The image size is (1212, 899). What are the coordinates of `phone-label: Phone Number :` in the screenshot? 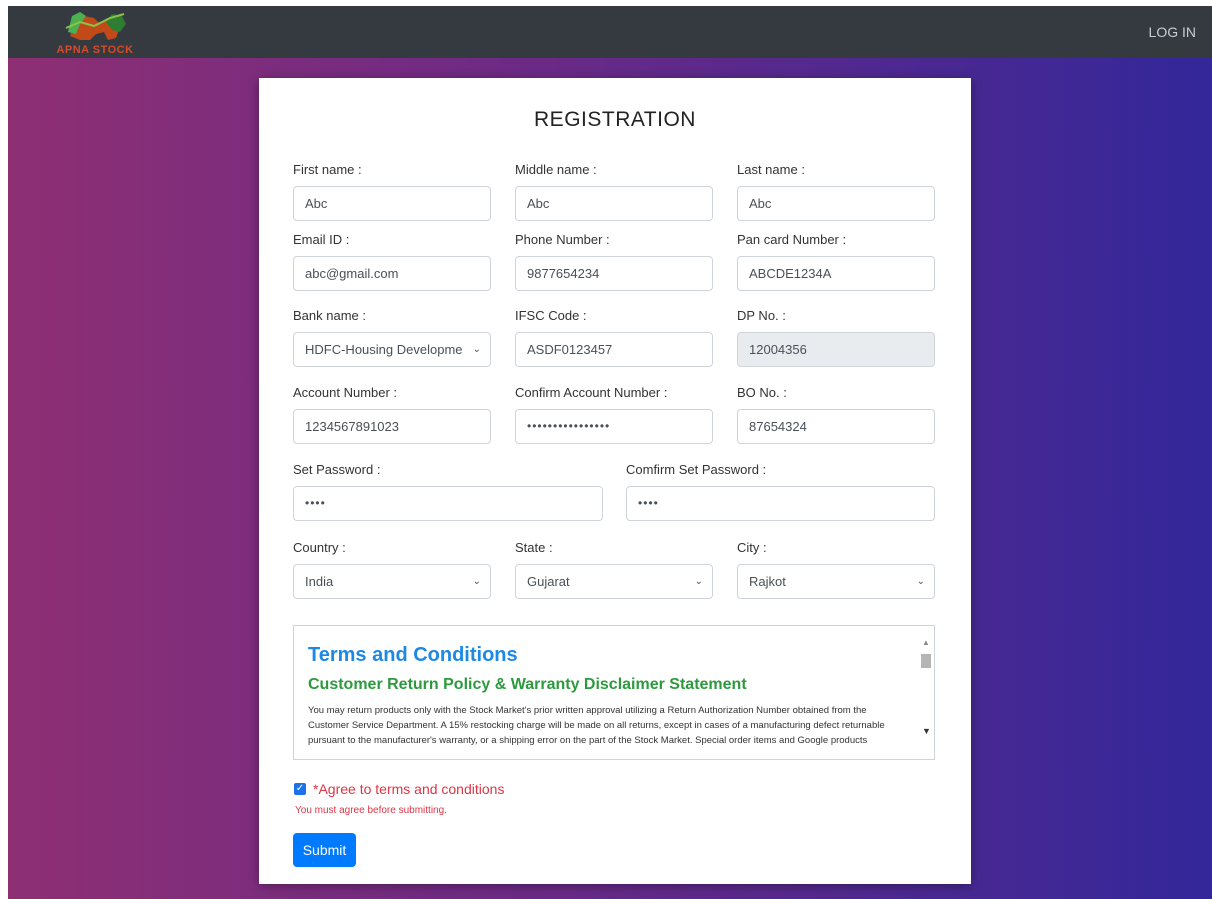 It's located at (562, 239).